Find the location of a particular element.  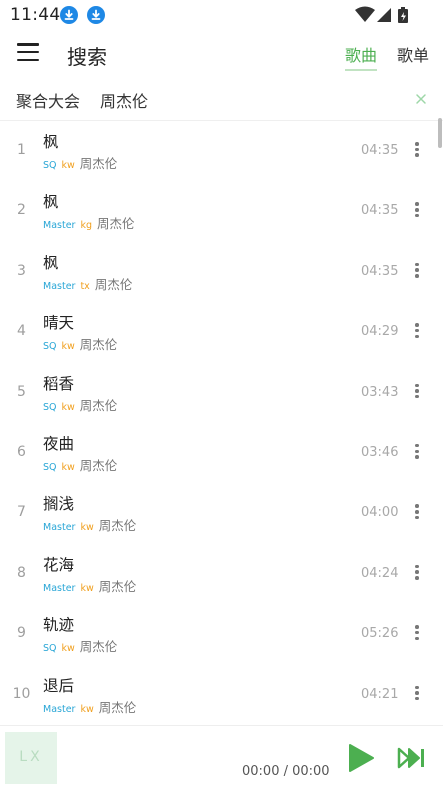

song-duration: 04:00 is located at coordinates (380, 513).